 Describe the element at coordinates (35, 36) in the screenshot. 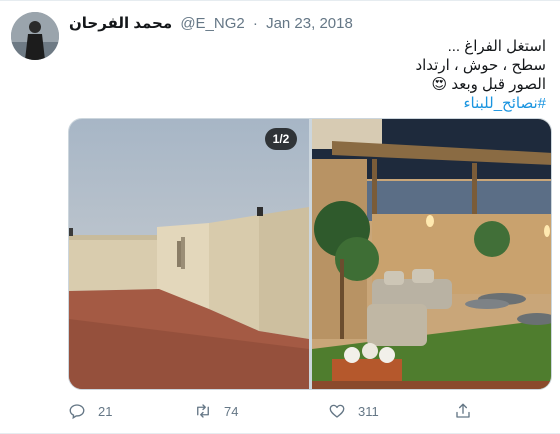

I see `avatar` at that location.